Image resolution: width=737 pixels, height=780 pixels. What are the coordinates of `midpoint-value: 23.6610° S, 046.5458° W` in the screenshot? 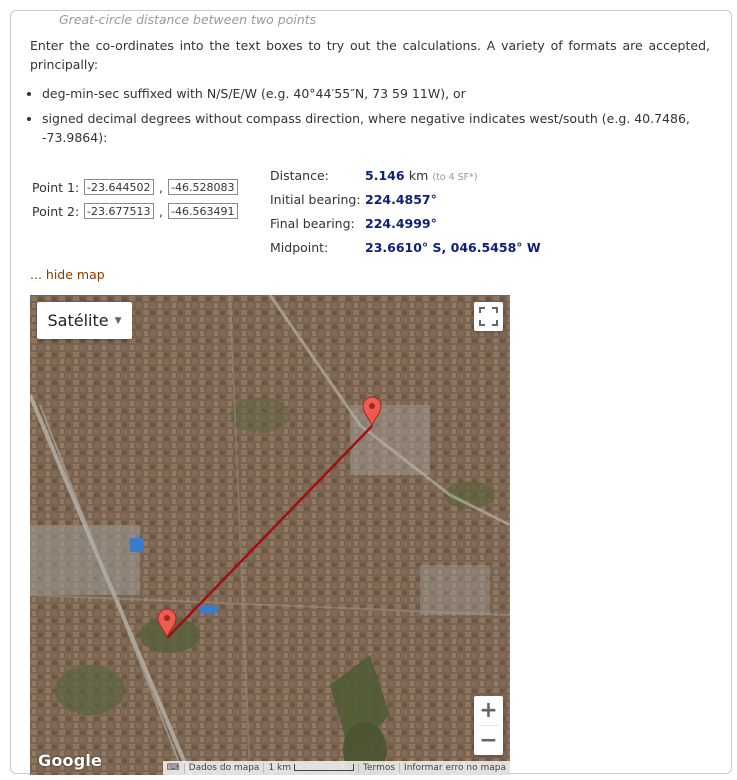 It's located at (453, 247).